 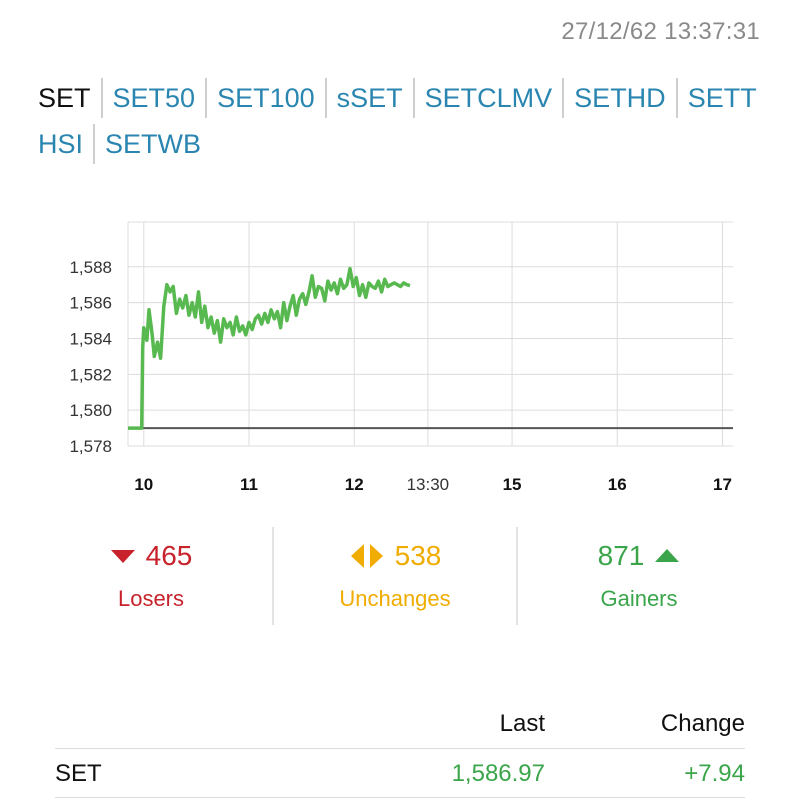 I want to click on index-price-line, so click(x=269, y=348).